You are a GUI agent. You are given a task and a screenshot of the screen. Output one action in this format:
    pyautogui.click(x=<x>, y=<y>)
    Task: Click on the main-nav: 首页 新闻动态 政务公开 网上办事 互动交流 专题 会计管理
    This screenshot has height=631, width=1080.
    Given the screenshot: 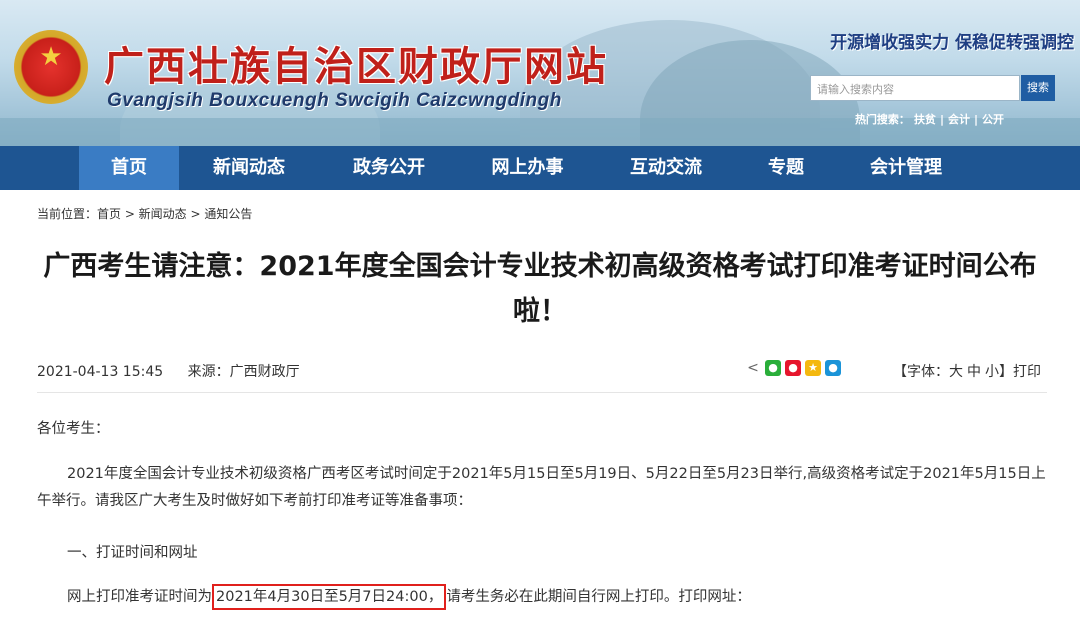 What is the action you would take?
    pyautogui.click(x=540, y=168)
    